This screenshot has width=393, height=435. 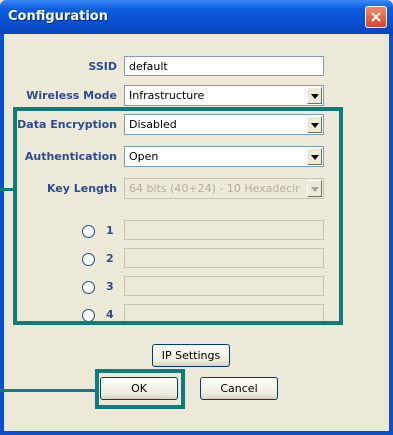 What do you see at coordinates (167, 95) in the screenshot?
I see `wireless-mode-value: Infrastructure` at bounding box center [167, 95].